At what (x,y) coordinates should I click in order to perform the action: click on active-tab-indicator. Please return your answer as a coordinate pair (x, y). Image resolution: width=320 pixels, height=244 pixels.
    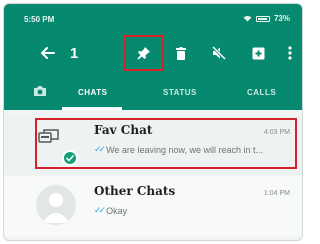
    Looking at the image, I should click on (92, 108).